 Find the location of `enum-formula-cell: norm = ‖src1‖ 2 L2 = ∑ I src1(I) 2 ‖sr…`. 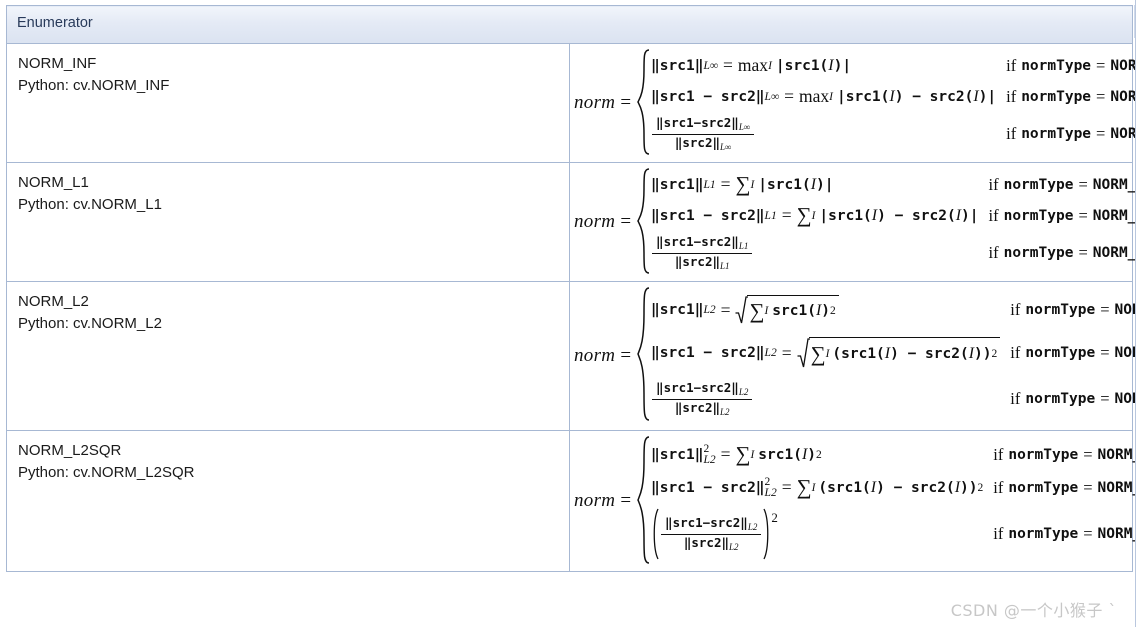

enum-formula-cell: norm = ‖src1‖ 2 L2 = ∑ I src1(I) 2 ‖sr… is located at coordinates (856, 501).